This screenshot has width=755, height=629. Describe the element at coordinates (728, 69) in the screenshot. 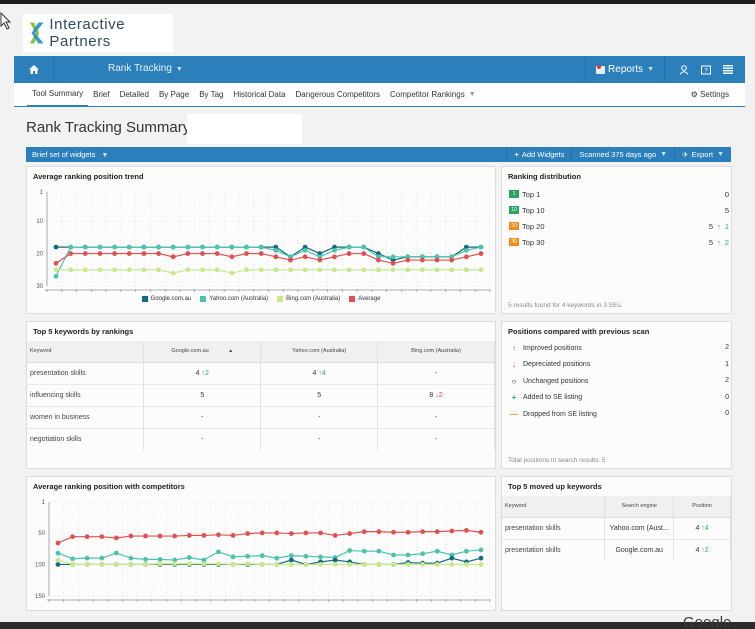

I see `menu-button` at that location.